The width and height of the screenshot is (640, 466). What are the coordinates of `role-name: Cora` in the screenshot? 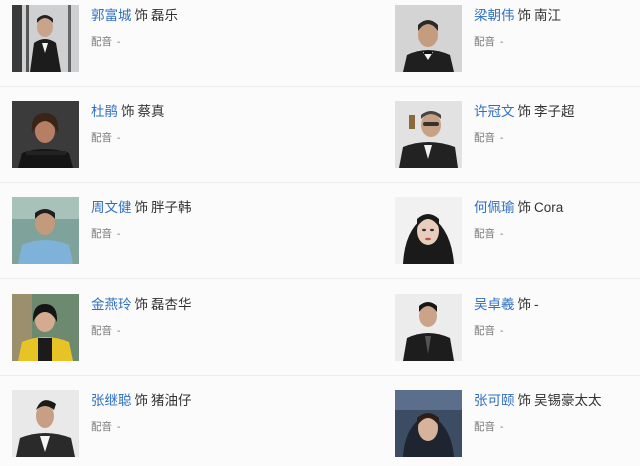 It's located at (549, 207).